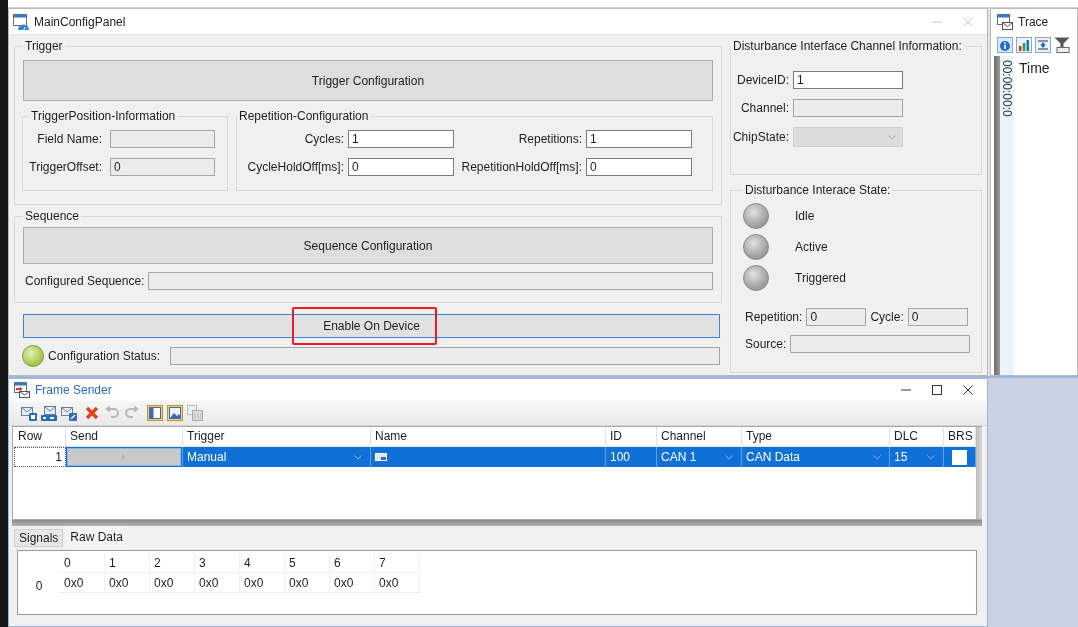 The height and width of the screenshot is (627, 1078). What do you see at coordinates (69, 413) in the screenshot?
I see `message-edit-icon` at bounding box center [69, 413].